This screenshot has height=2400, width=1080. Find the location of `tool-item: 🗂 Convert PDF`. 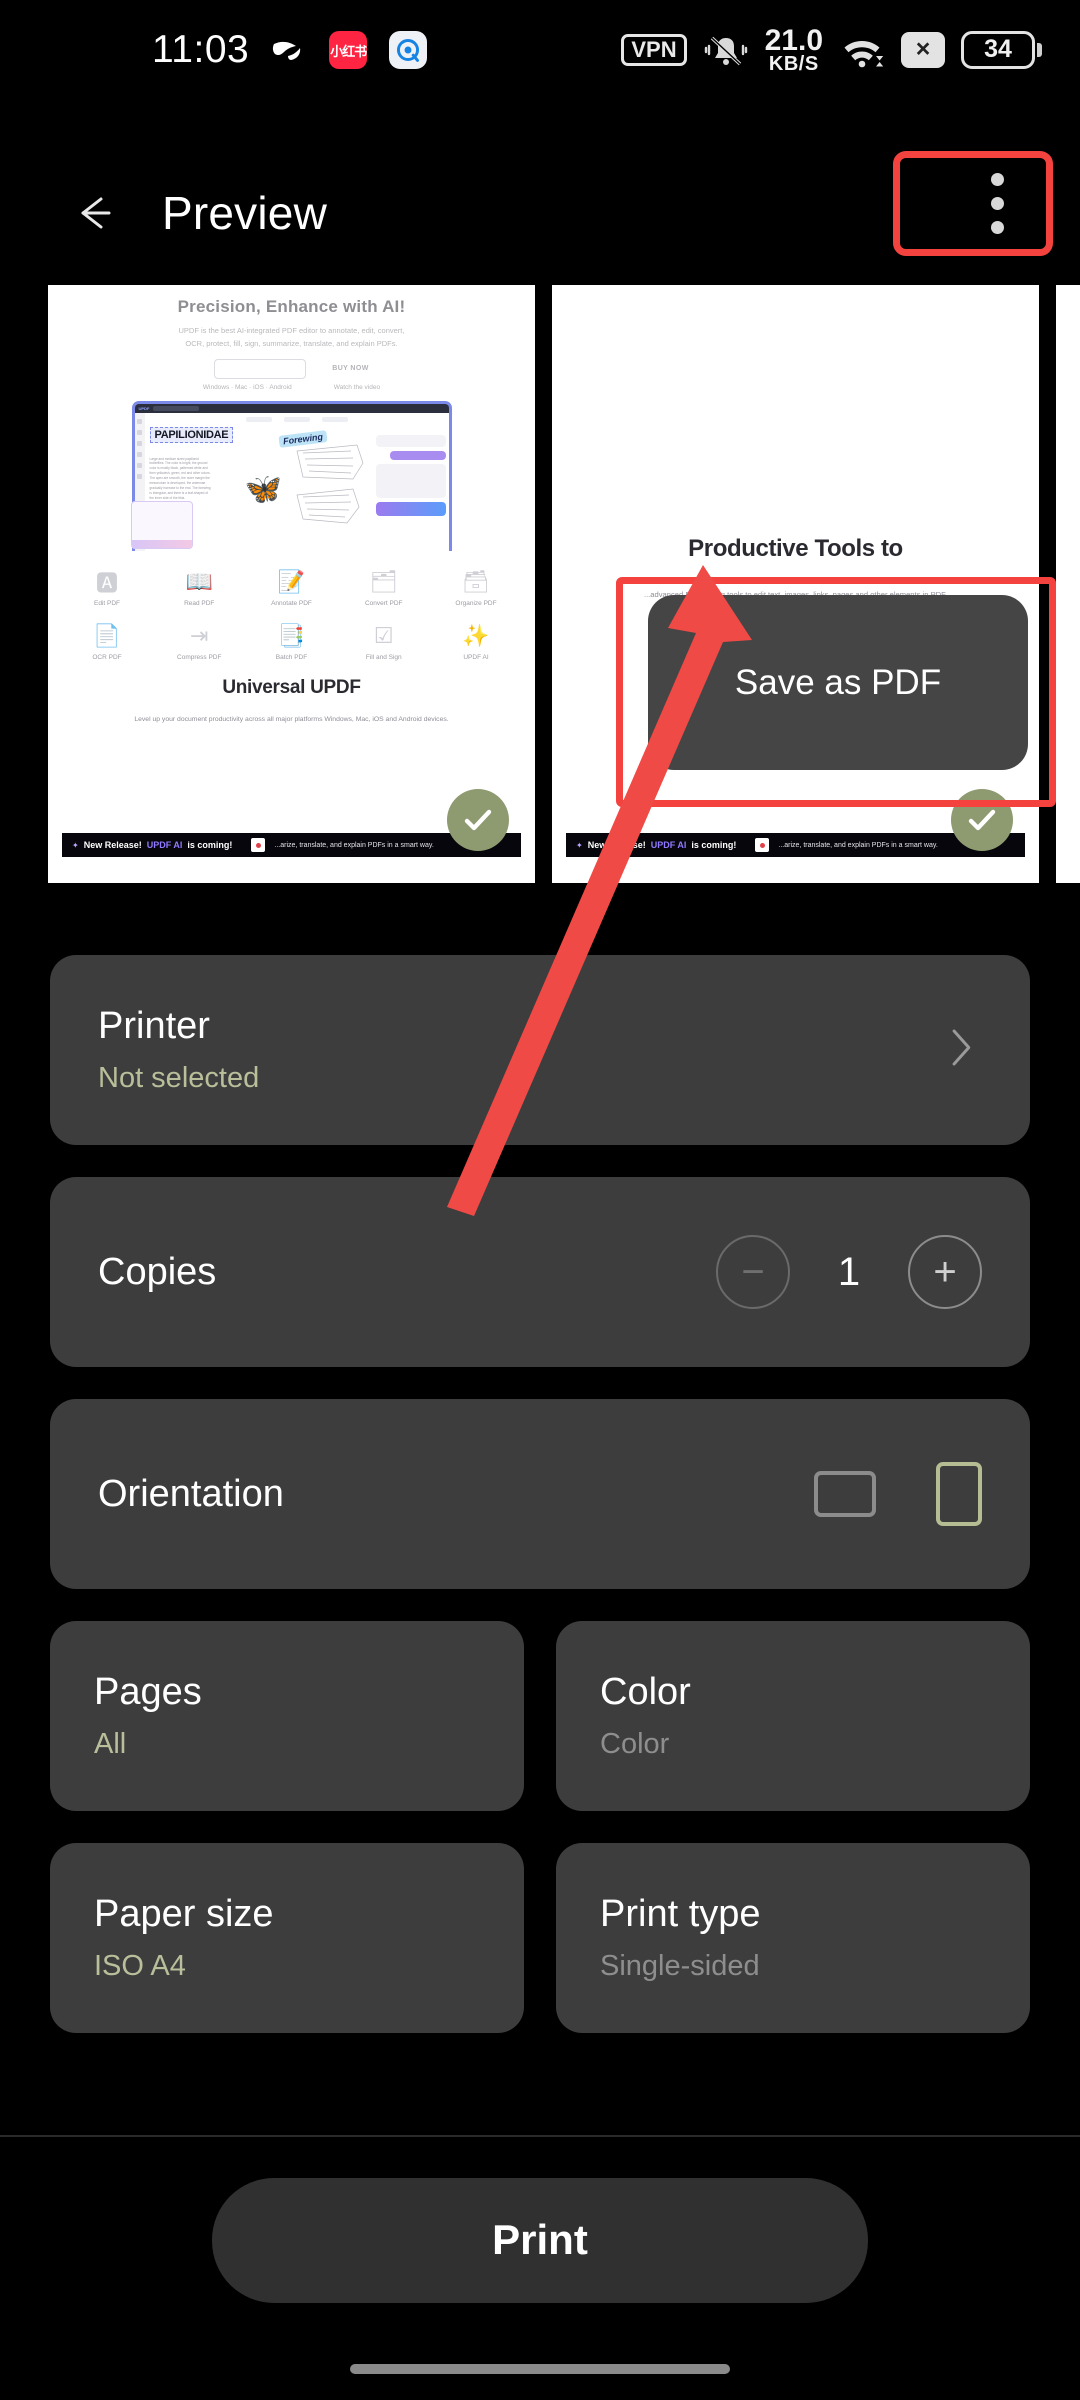

tool-item: 🗂 Convert PDF is located at coordinates (384, 587).